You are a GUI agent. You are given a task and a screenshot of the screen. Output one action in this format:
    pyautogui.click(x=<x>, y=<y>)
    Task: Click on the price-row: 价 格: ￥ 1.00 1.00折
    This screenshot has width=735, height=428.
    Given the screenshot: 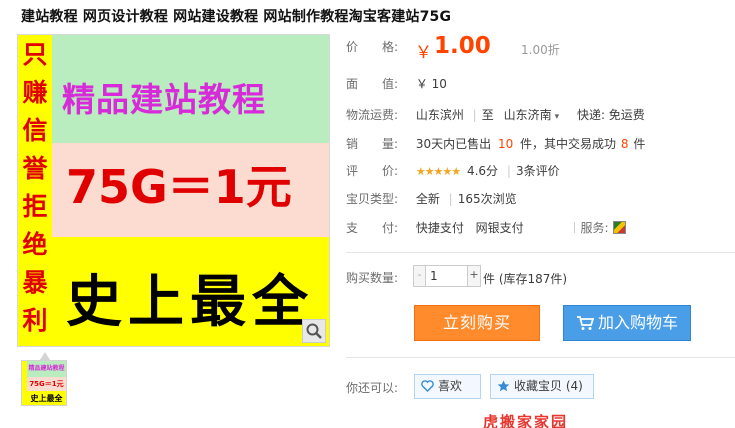 What is the action you would take?
    pyautogui.click(x=536, y=48)
    